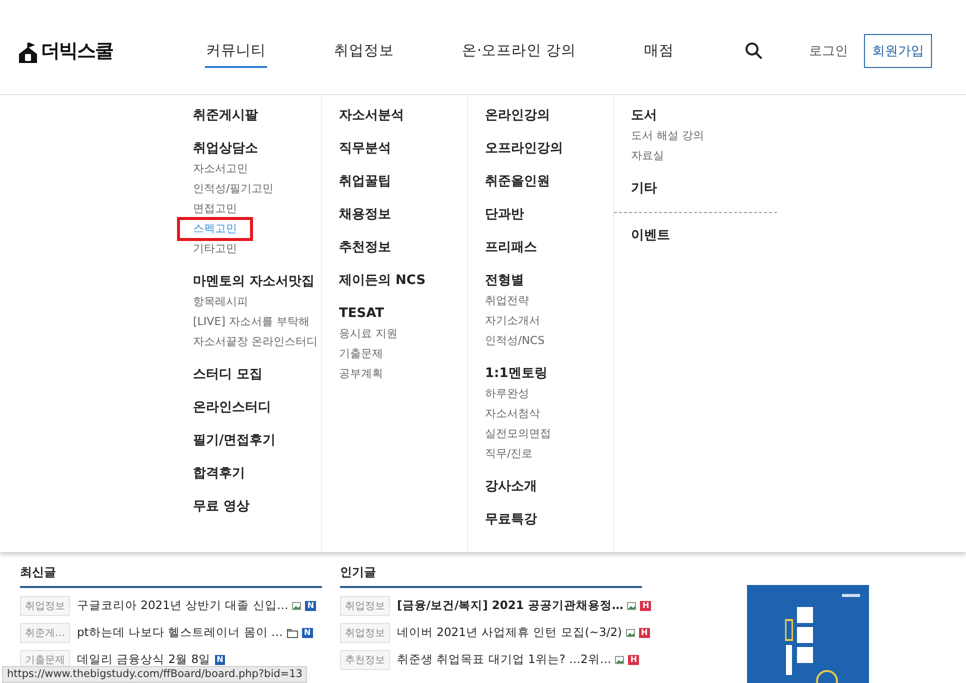 The image size is (966, 683). What do you see at coordinates (368, 334) in the screenshot?
I see `menu-link: 응시료 지원` at bounding box center [368, 334].